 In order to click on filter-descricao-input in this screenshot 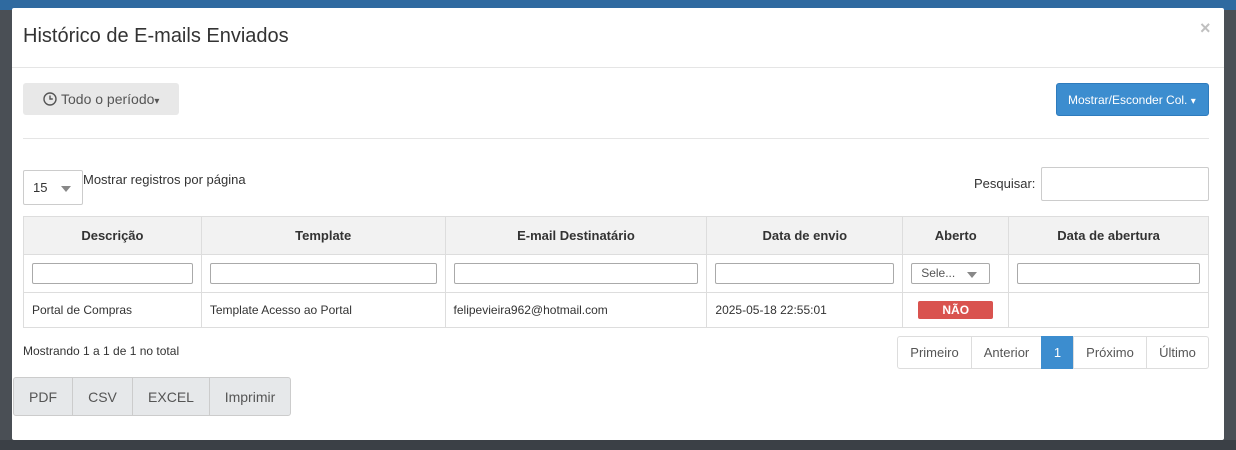, I will do `click(112, 273)`.